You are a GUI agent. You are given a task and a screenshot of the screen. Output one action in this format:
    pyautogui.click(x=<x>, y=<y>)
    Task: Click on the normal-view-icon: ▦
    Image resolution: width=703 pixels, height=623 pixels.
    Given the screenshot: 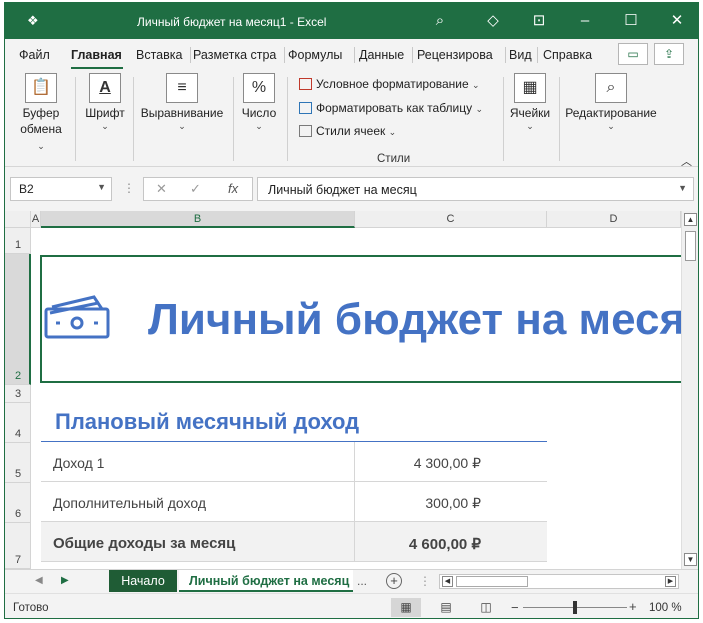 What is the action you would take?
    pyautogui.click(x=406, y=607)
    